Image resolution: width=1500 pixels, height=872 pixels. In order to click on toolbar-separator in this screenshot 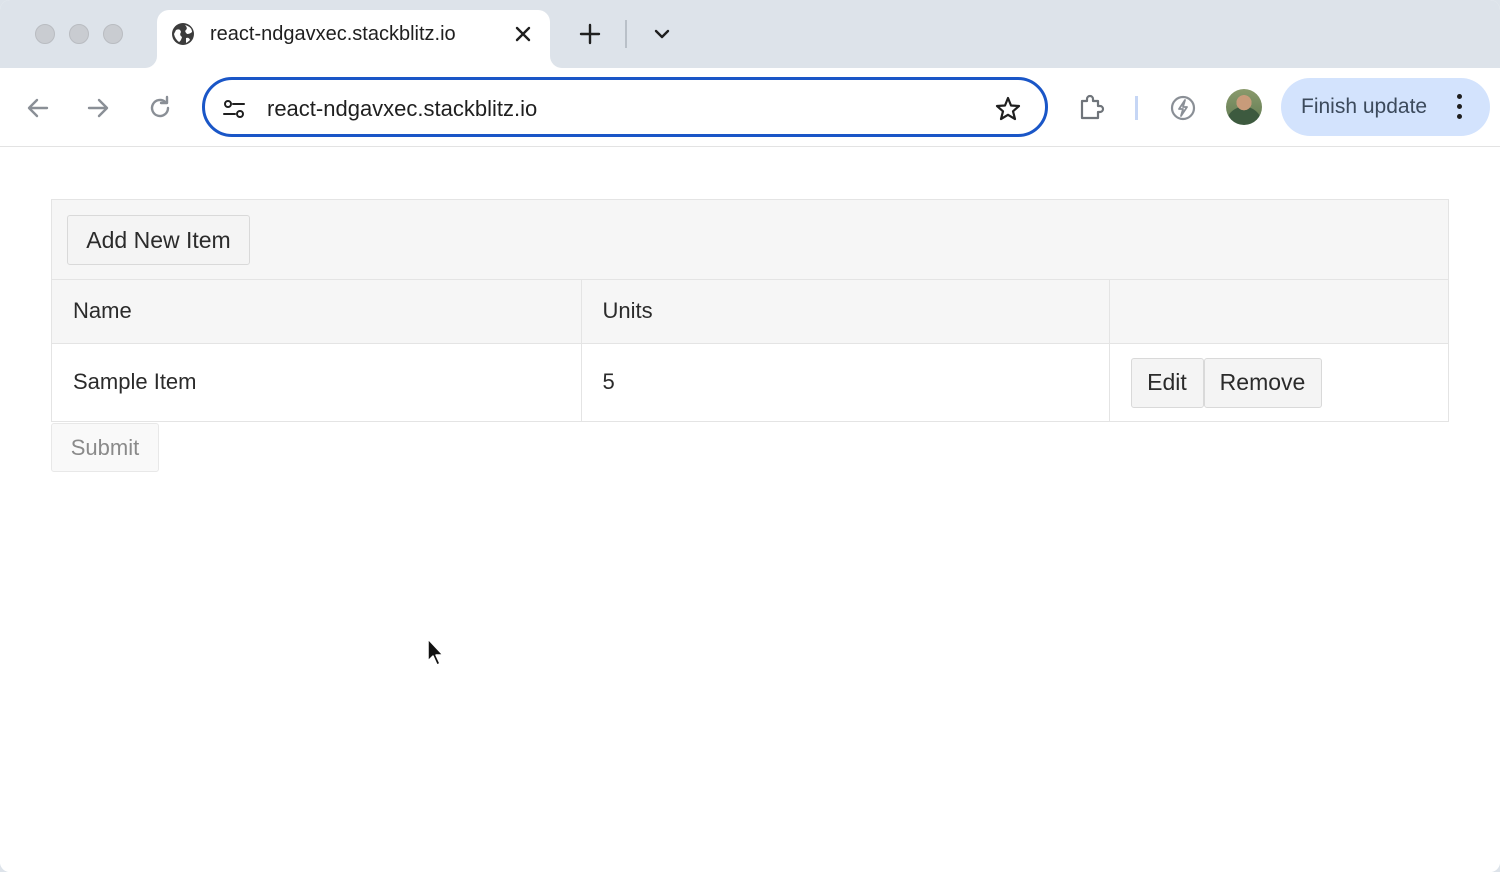, I will do `click(1136, 108)`.